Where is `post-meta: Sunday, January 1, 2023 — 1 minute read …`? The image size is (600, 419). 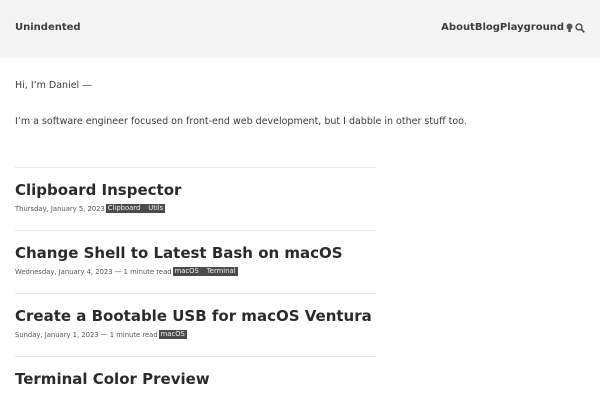 post-meta: Sunday, January 1, 2023 — 1 minute read … is located at coordinates (101, 334).